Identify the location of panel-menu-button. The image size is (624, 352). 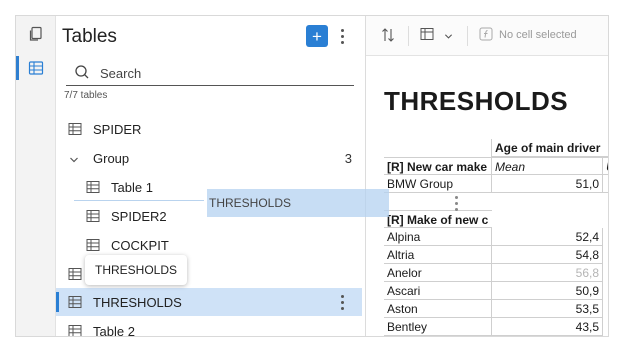
(342, 36).